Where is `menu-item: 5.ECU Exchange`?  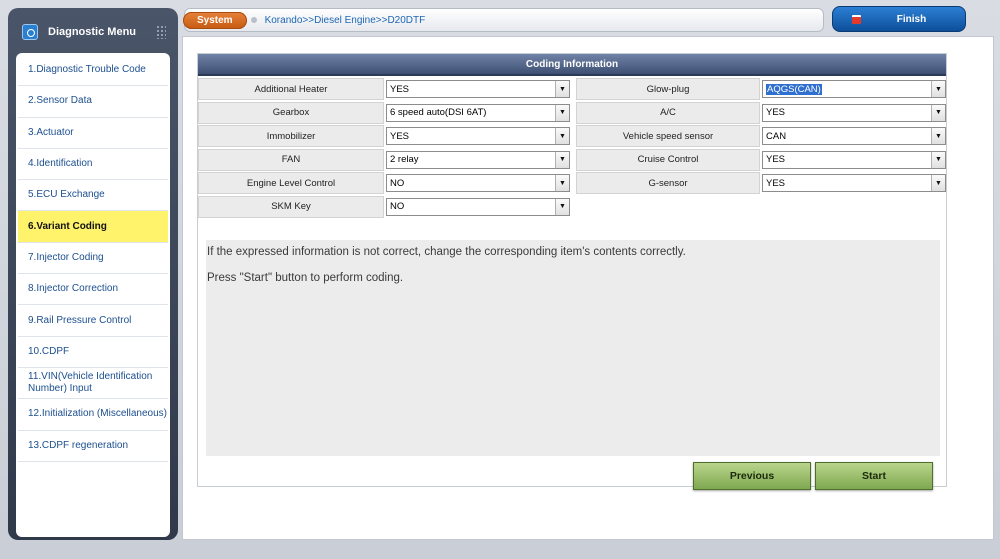
menu-item: 5.ECU Exchange is located at coordinates (93, 196).